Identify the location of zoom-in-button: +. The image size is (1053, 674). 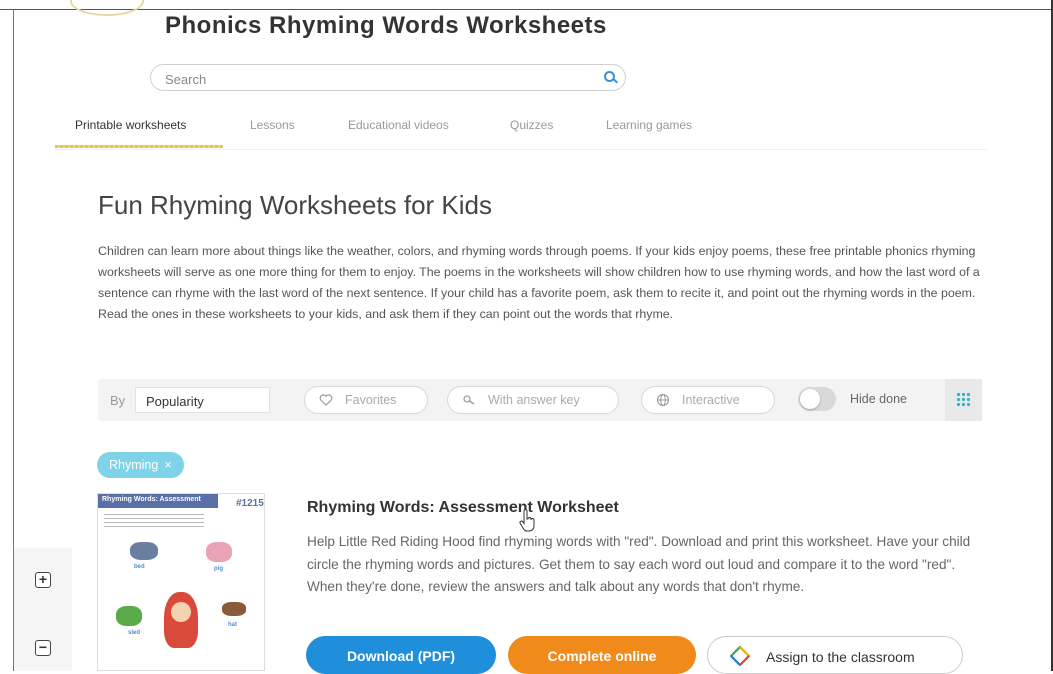
(43, 580).